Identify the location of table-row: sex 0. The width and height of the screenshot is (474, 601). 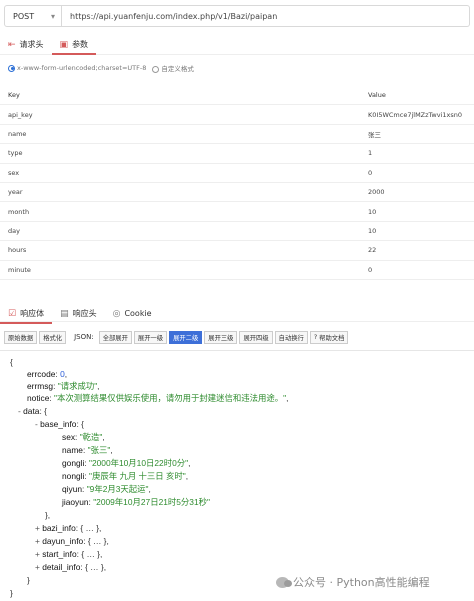
(237, 173).